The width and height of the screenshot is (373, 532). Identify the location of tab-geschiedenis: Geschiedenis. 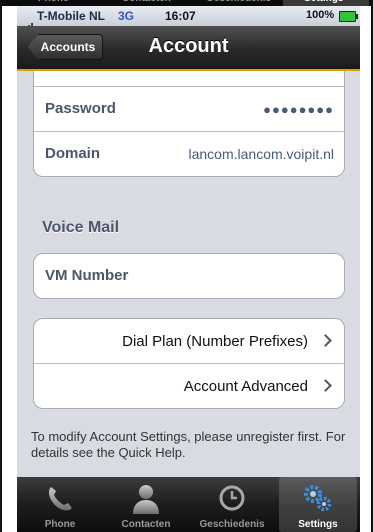
(232, 504).